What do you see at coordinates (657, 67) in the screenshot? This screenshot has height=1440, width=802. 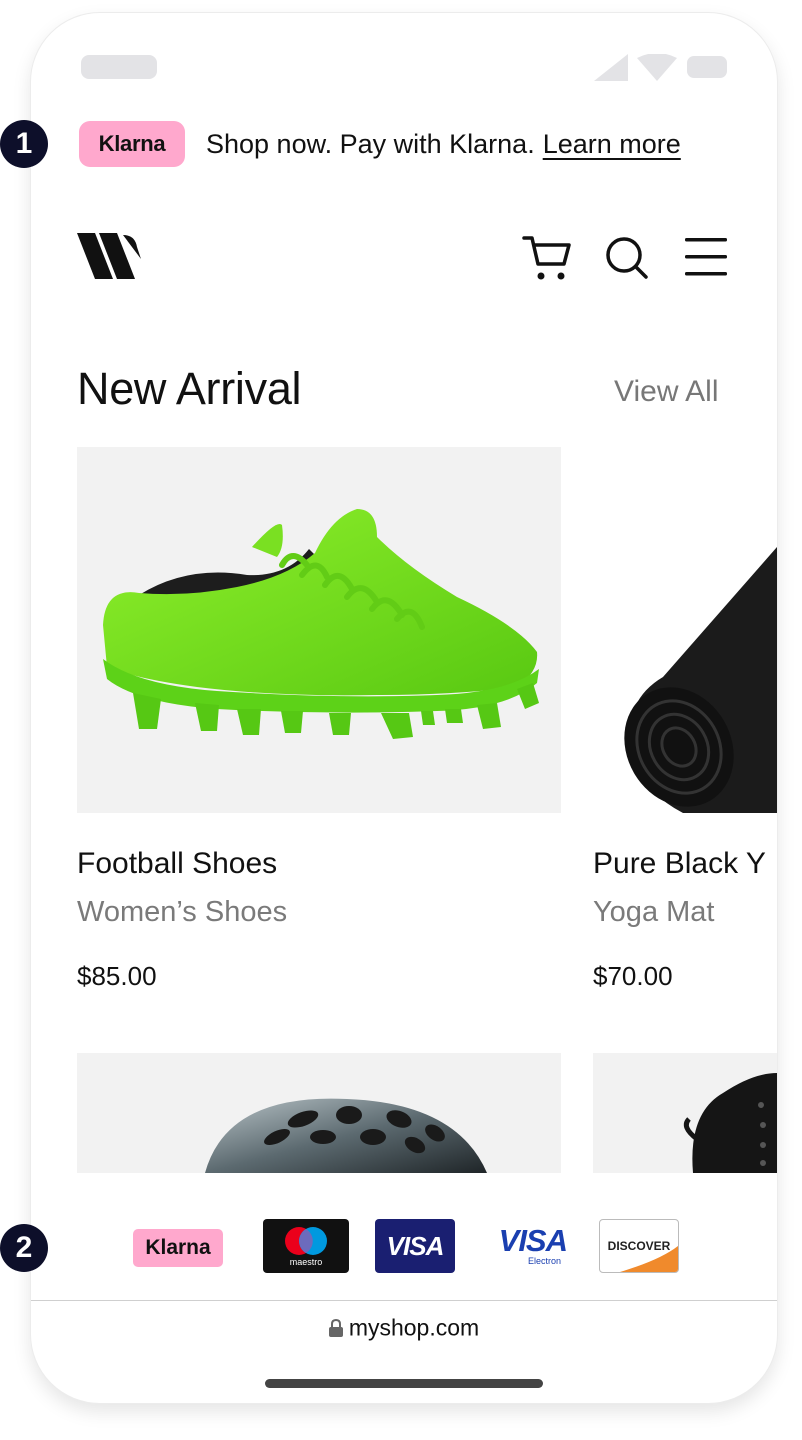 I see `wifi-icon` at bounding box center [657, 67].